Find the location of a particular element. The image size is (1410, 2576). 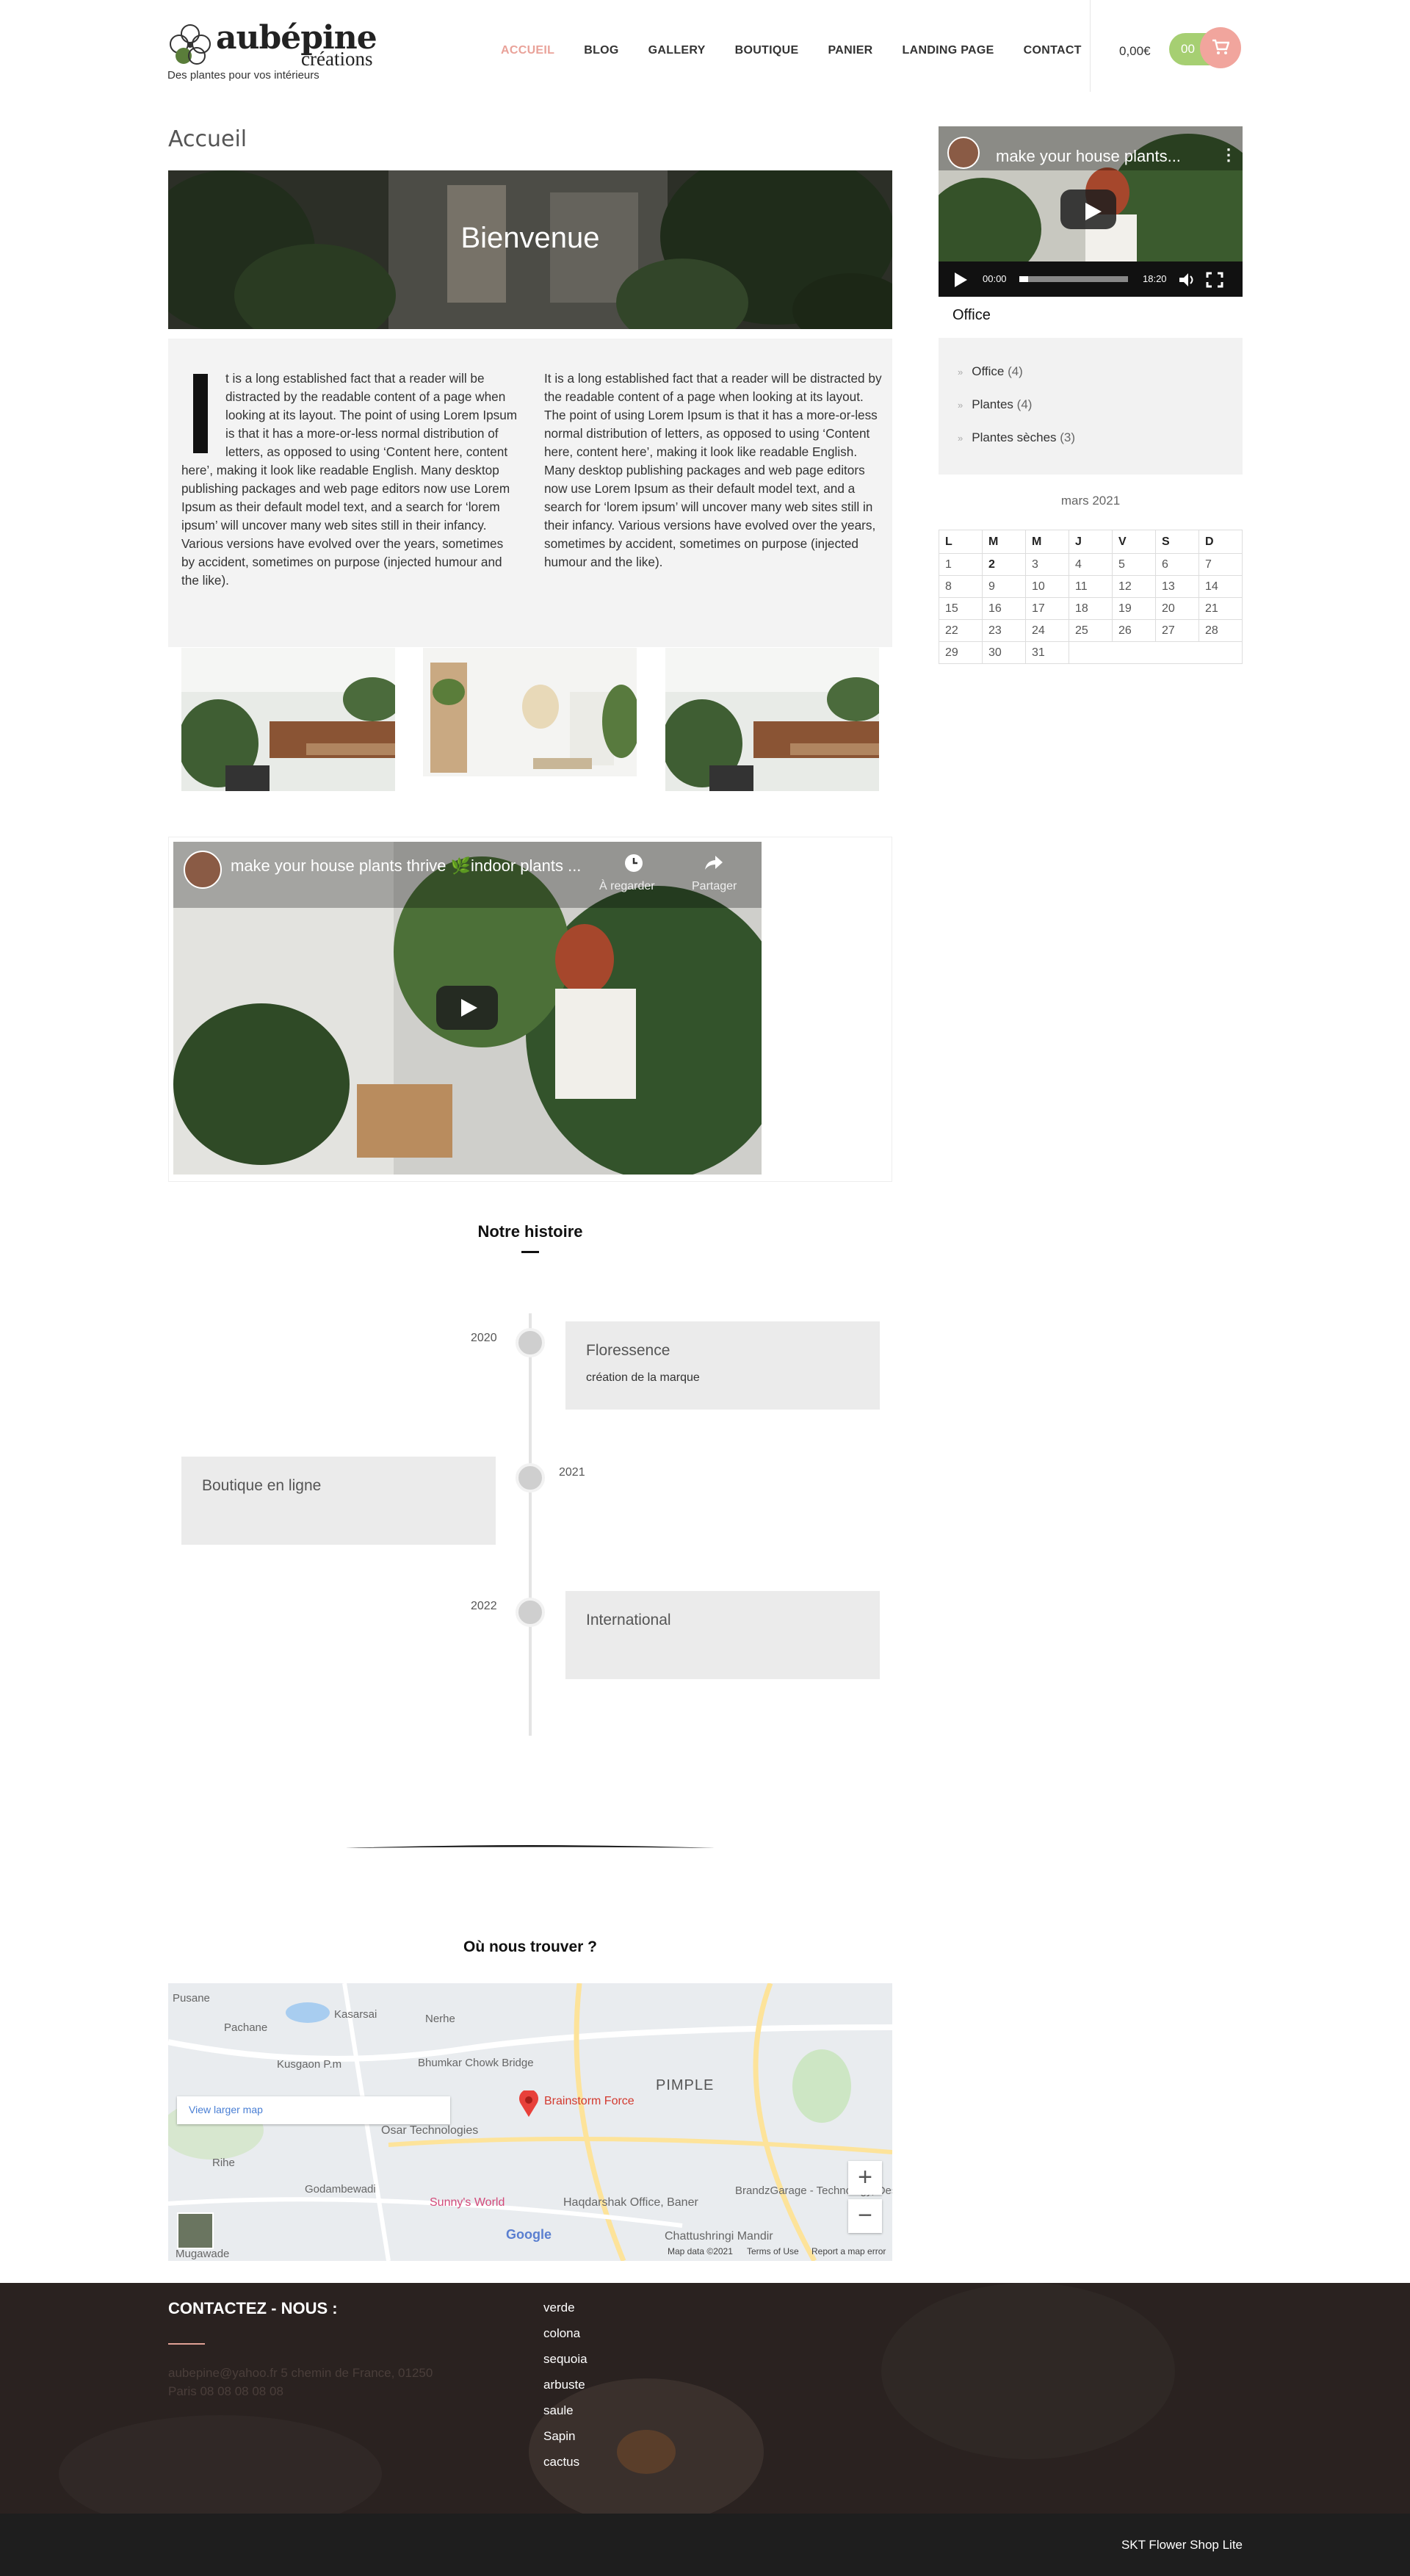

cart-count: 00 is located at coordinates (1188, 50).